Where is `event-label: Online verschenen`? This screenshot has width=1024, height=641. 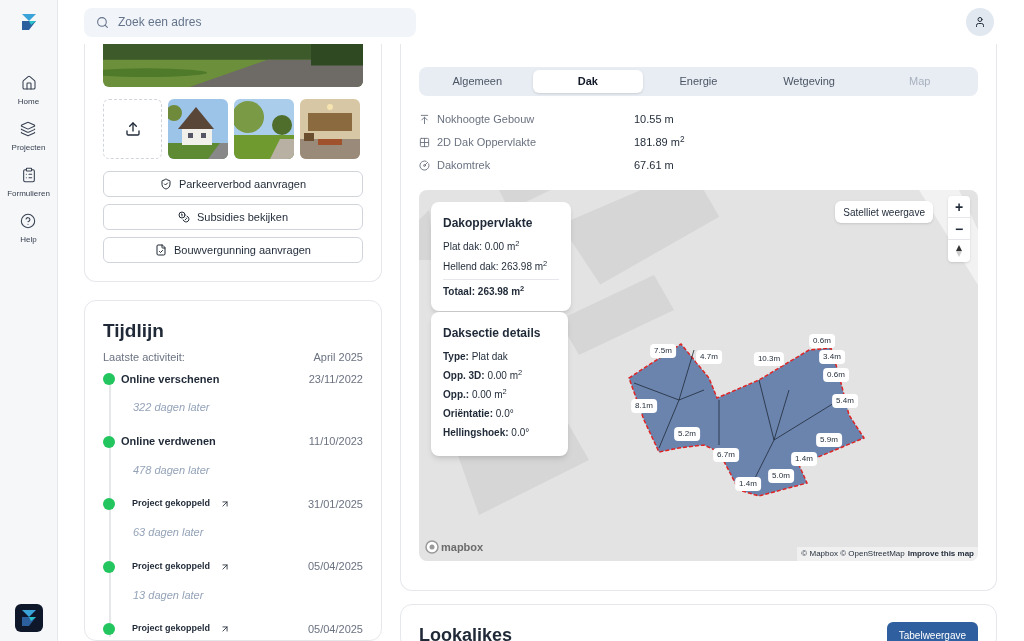 event-label: Online verschenen is located at coordinates (170, 379).